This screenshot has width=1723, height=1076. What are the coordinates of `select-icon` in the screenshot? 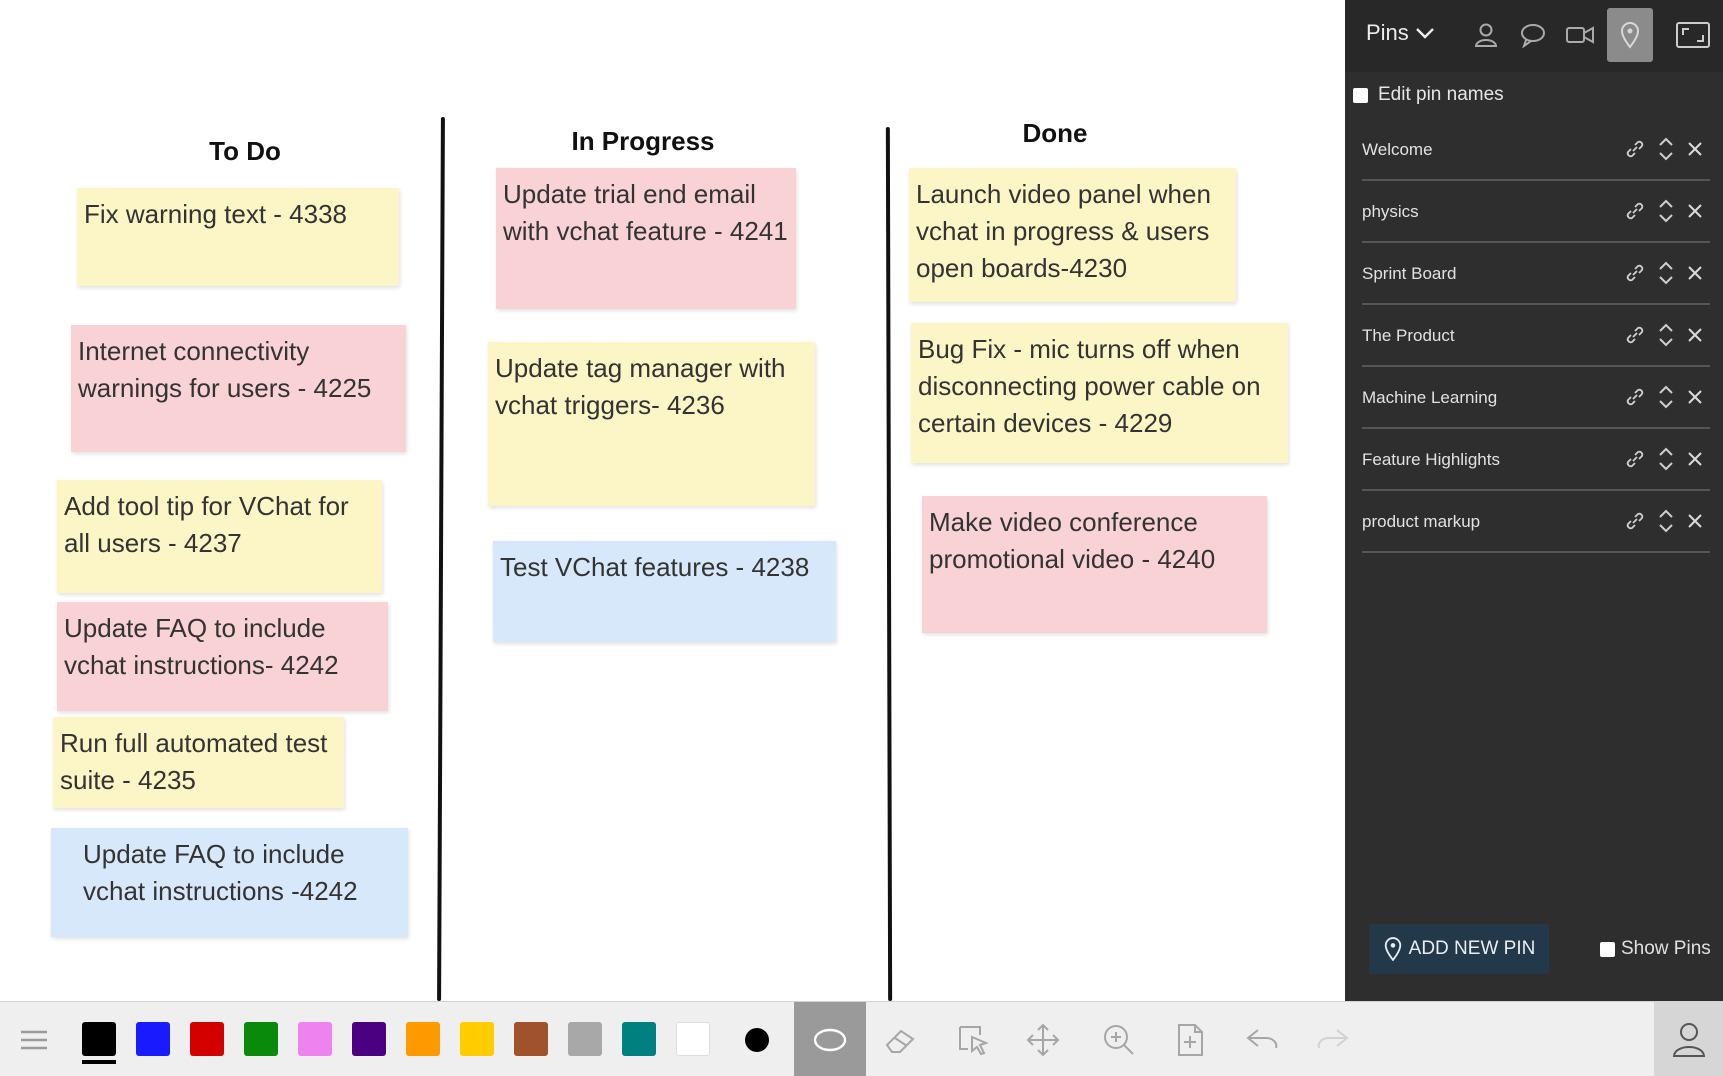 It's located at (974, 1041).